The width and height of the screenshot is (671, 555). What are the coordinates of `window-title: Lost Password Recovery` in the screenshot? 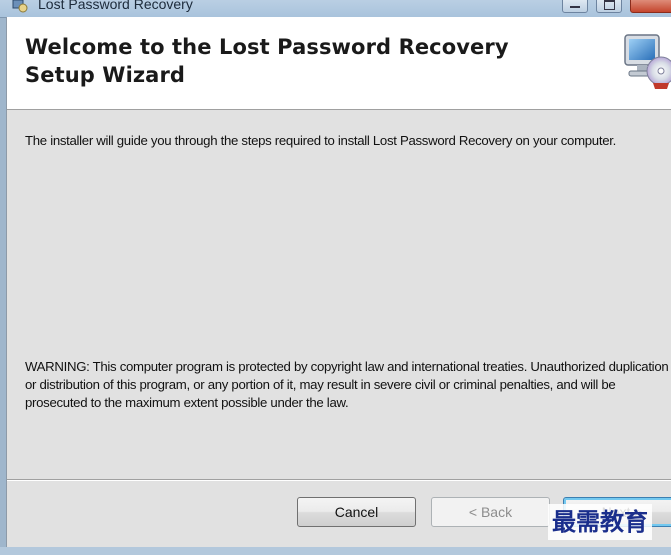 It's located at (115, 6).